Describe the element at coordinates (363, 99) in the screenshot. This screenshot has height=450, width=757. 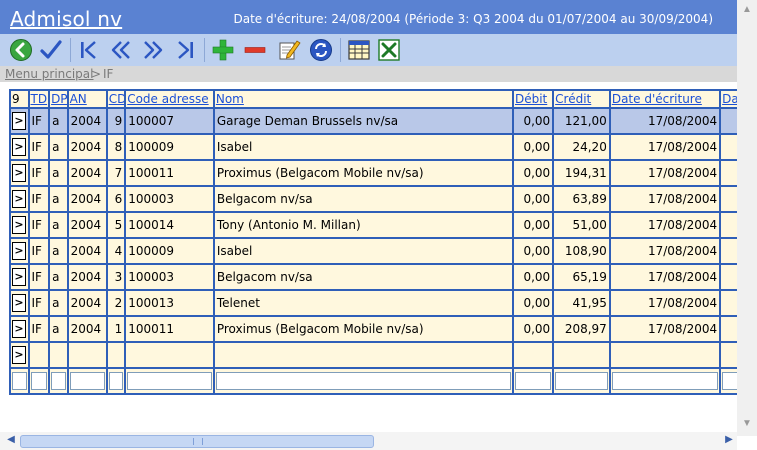
I see `col-header-nom: Nom` at that location.